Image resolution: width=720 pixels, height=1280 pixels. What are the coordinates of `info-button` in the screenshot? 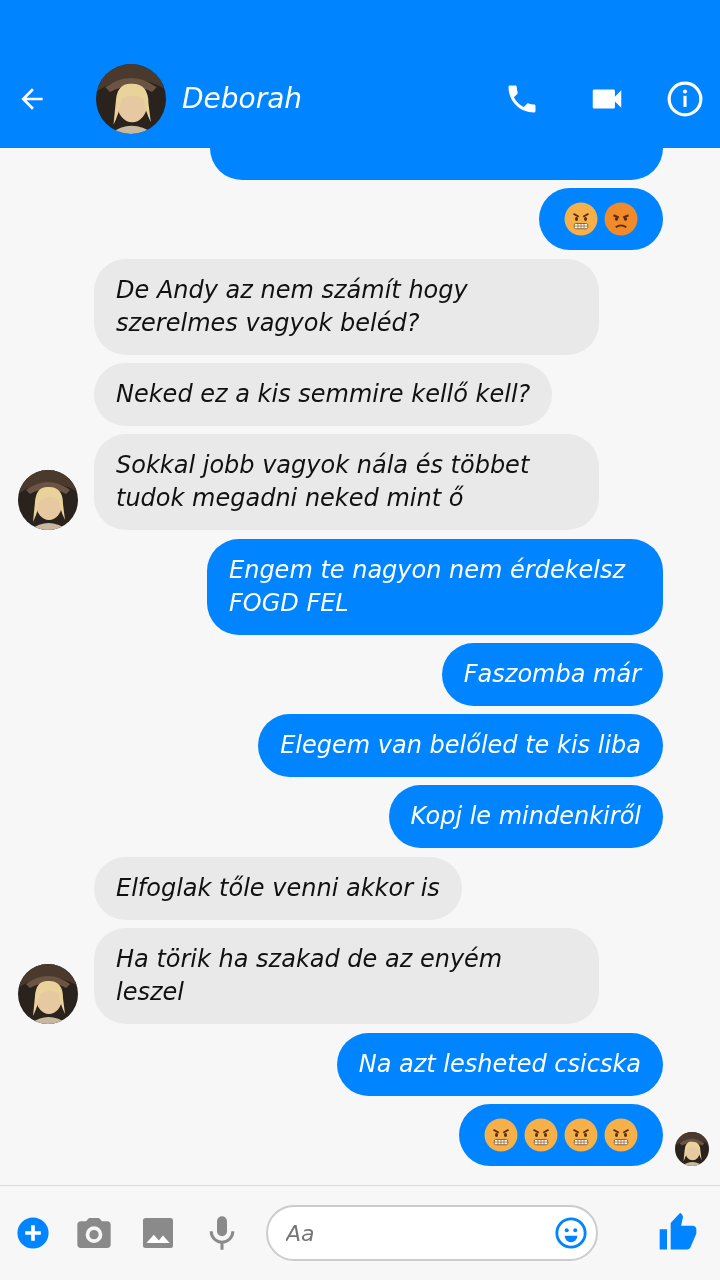 It's located at (685, 99).